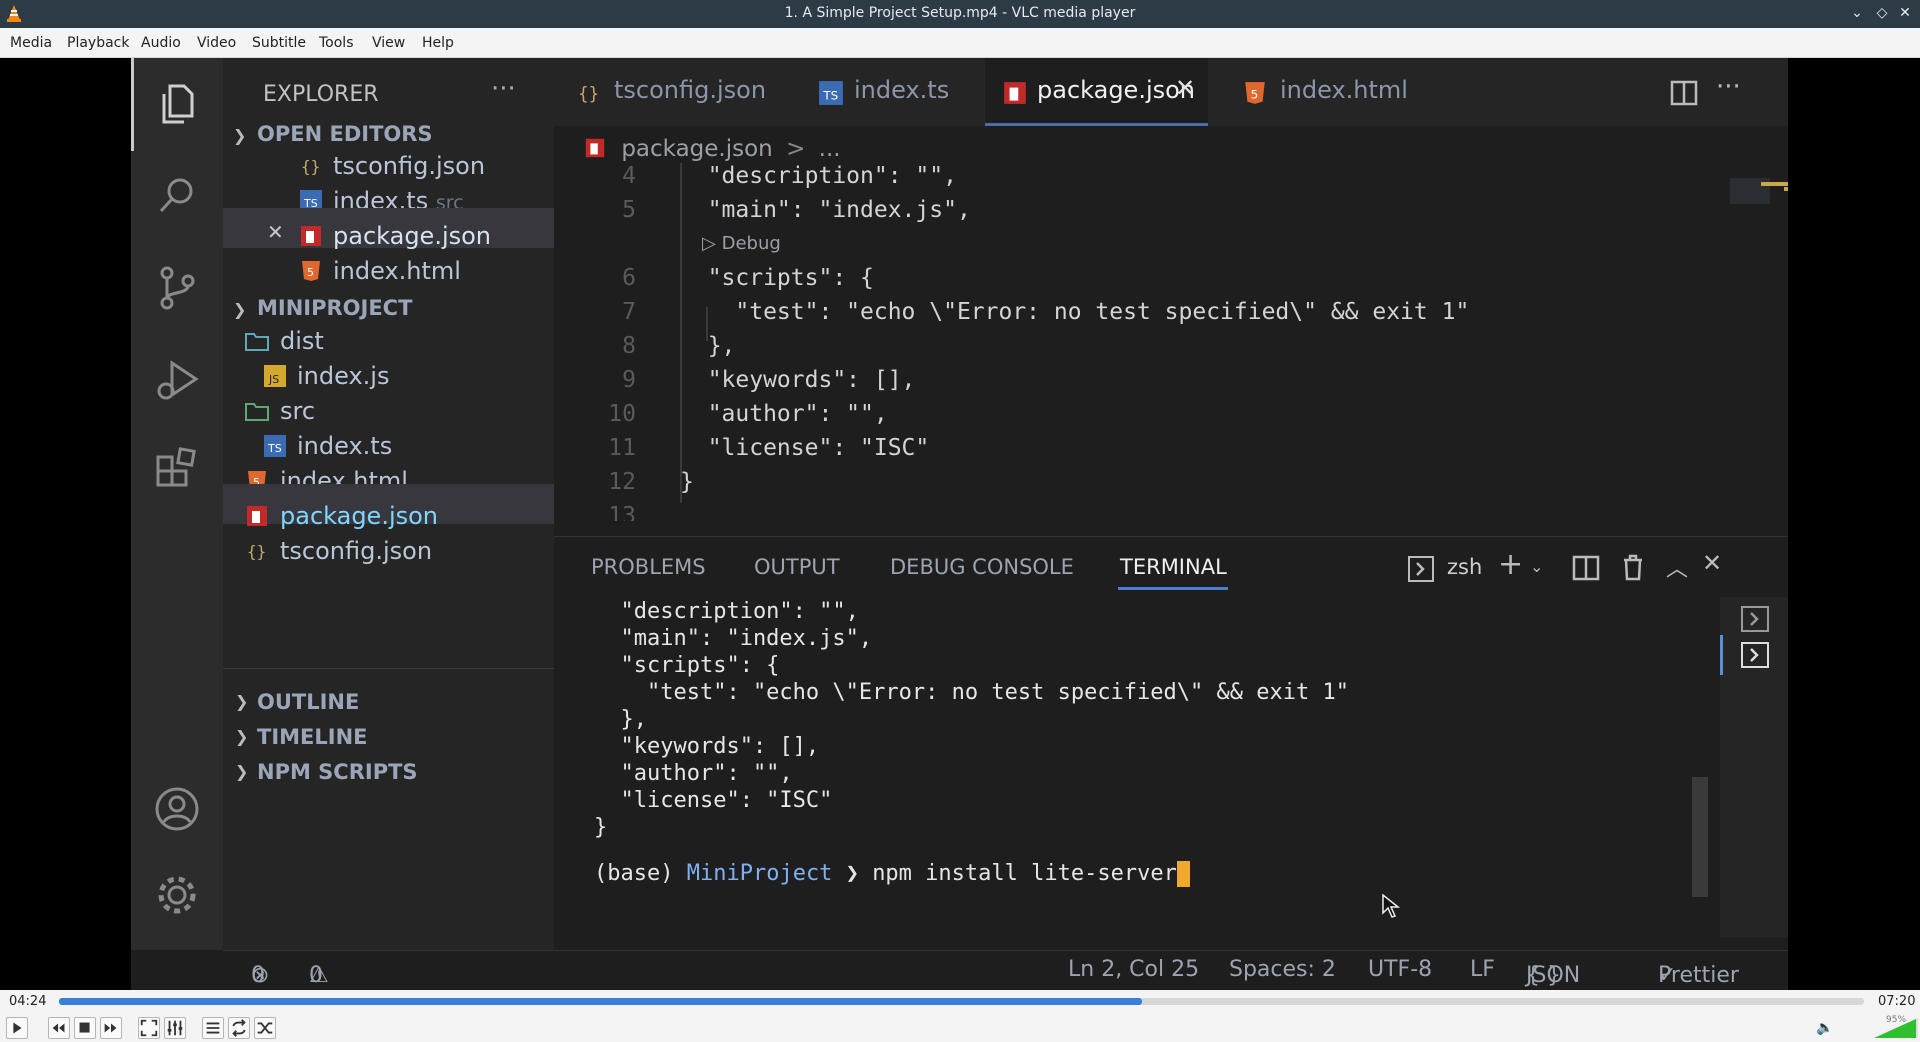  What do you see at coordinates (707, 746) in the screenshot?
I see `terminal-line: "keywords": [],` at bounding box center [707, 746].